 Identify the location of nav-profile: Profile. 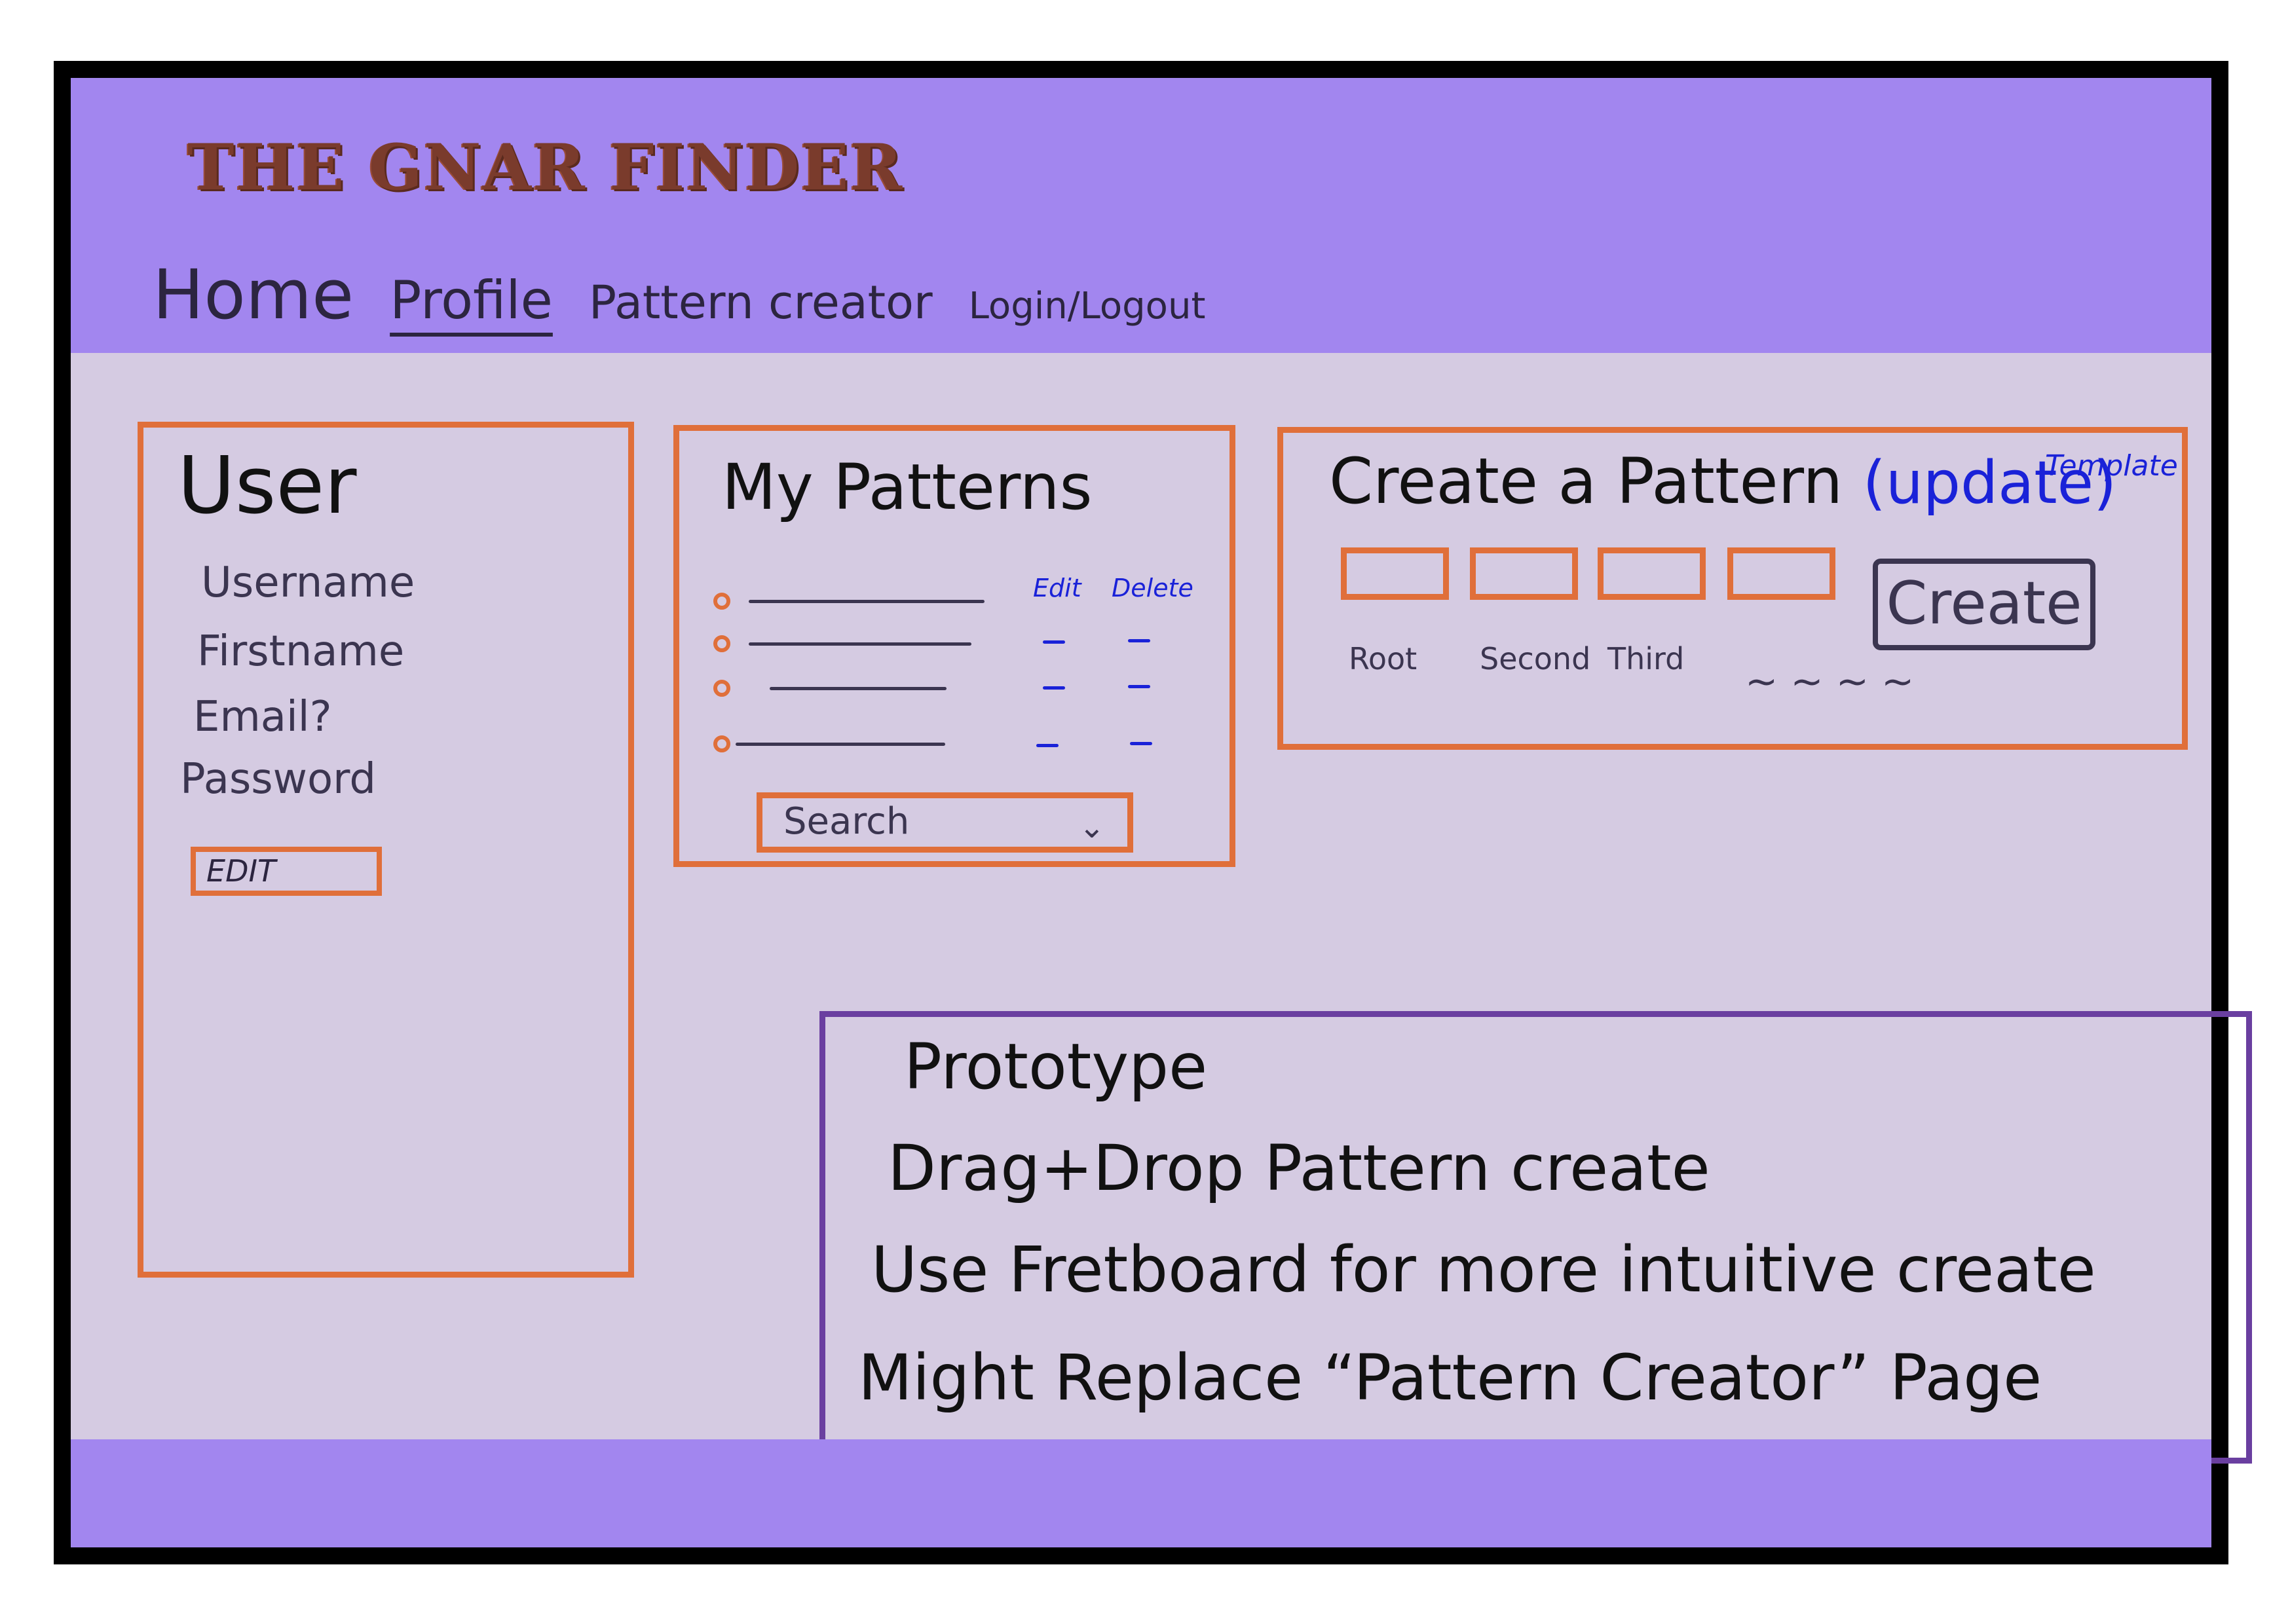
(471, 300).